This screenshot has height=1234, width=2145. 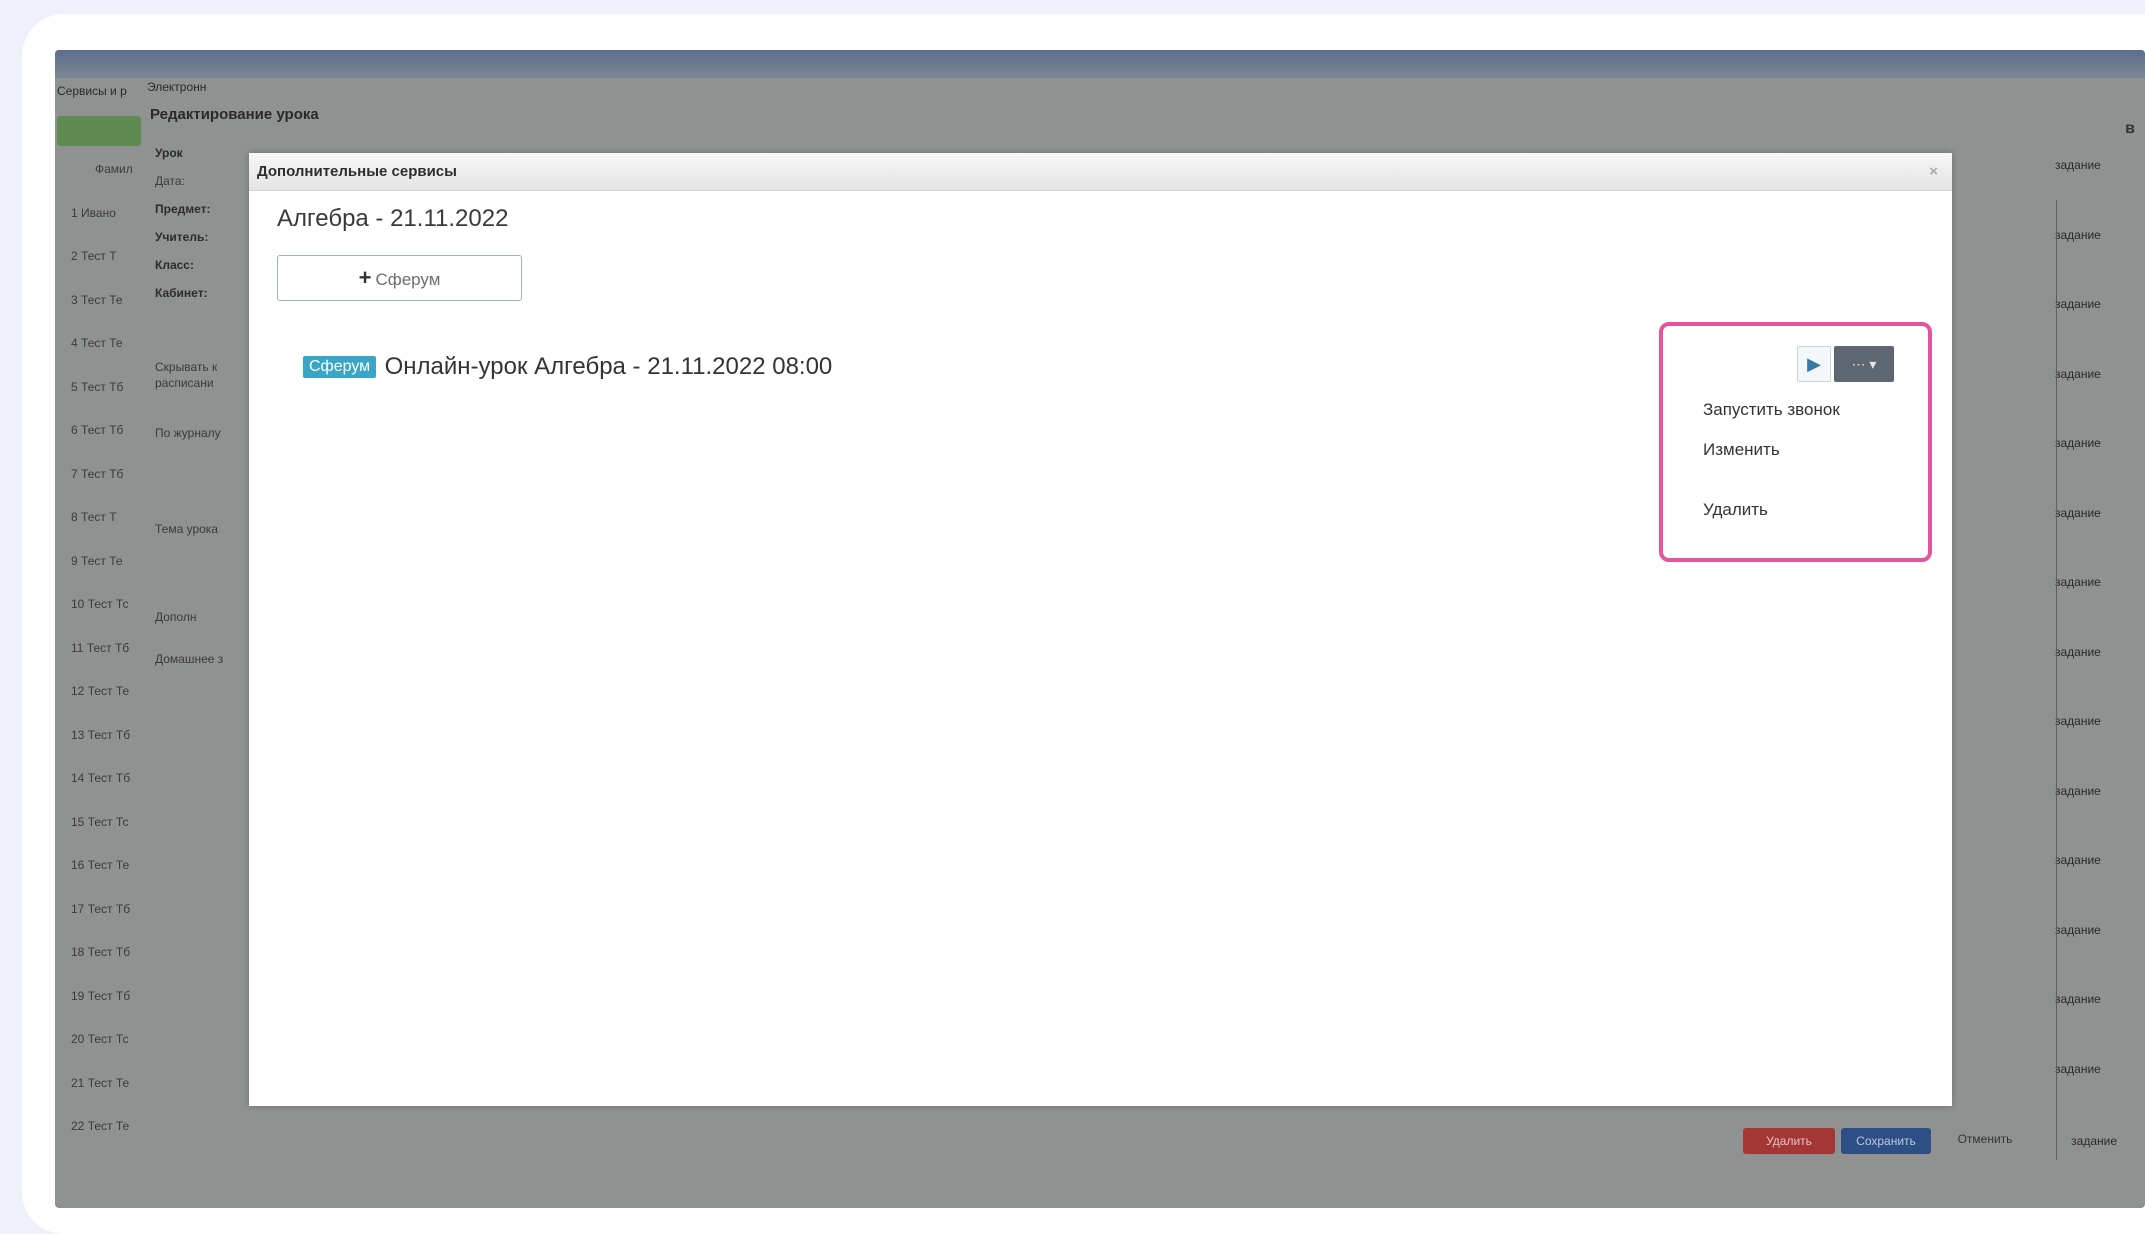 I want to click on form-journal-label: По журналу, so click(x=188, y=433).